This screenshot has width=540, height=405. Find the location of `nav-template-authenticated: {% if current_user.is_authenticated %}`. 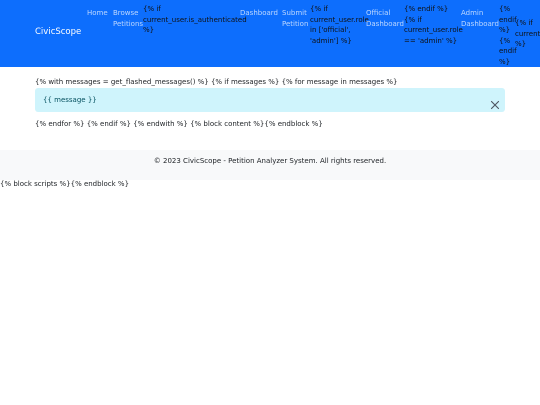

nav-template-authenticated: {% if current_user.is_authenticated %} is located at coordinates (195, 19).